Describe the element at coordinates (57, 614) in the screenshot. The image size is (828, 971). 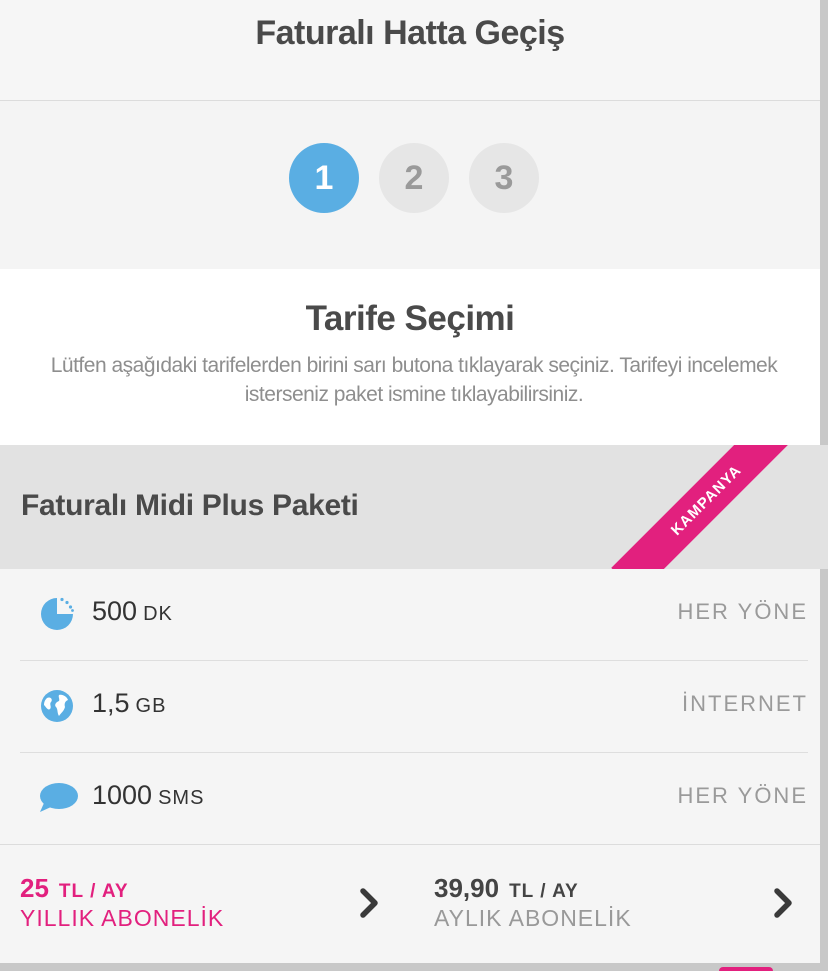
I see `clock-icon` at that location.